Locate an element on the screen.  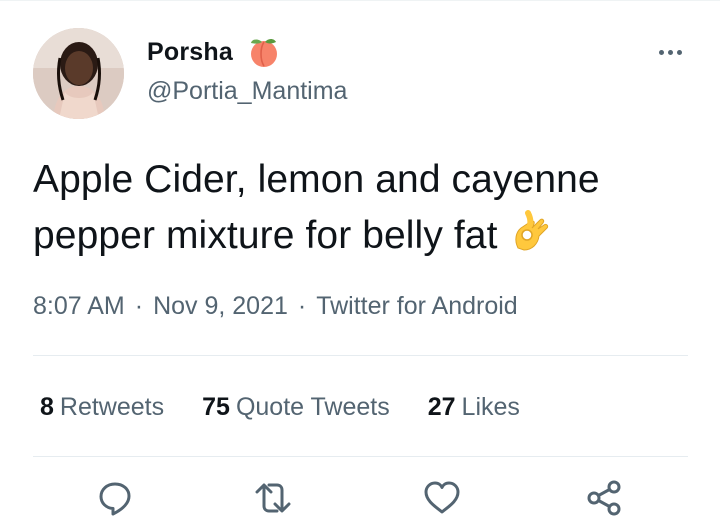
tweet-text-line-2: pepper mixture for belly fat is located at coordinates (363, 236).